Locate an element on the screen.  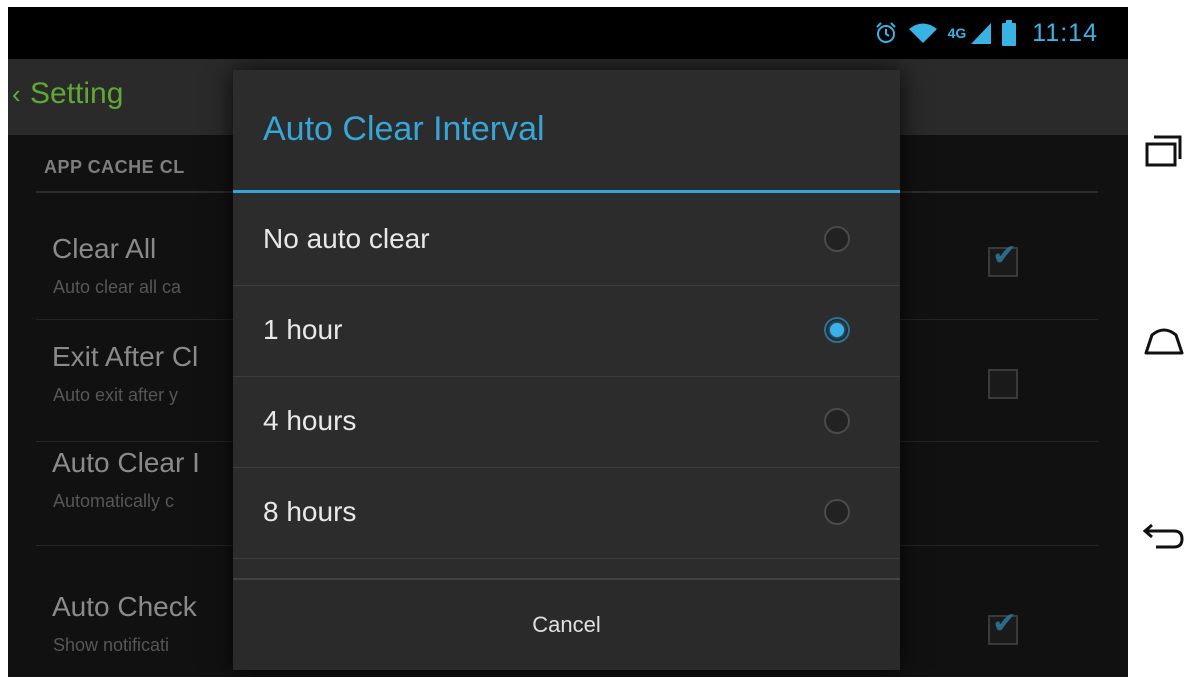
alarm-icon is located at coordinates (886, 33).